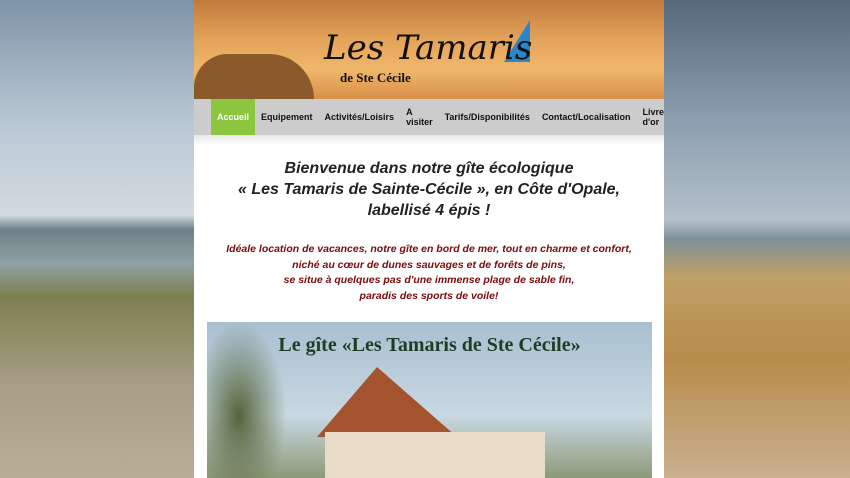 The width and height of the screenshot is (850, 478). Describe the element at coordinates (429, 210) in the screenshot. I see `welcome-line: labellisé 4 épis !` at that location.